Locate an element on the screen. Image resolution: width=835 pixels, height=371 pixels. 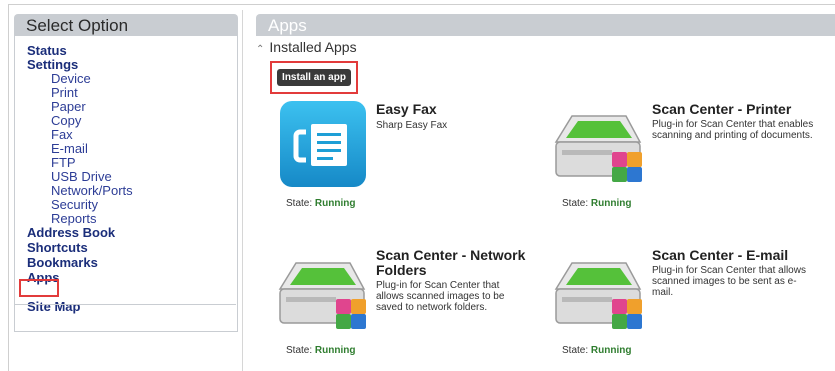
left-panel-header: Select Option is located at coordinates (126, 25).